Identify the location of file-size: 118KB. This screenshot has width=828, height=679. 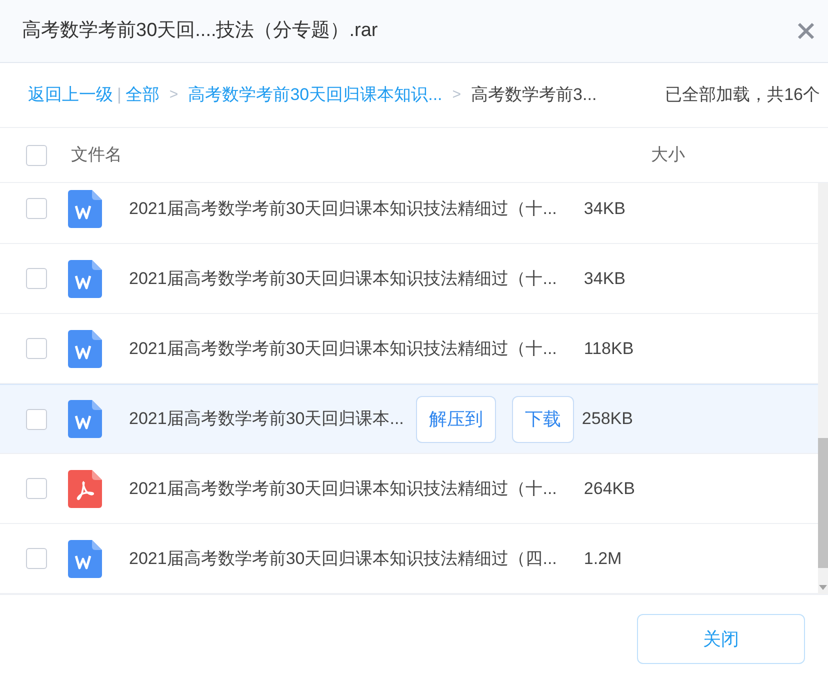
(609, 349).